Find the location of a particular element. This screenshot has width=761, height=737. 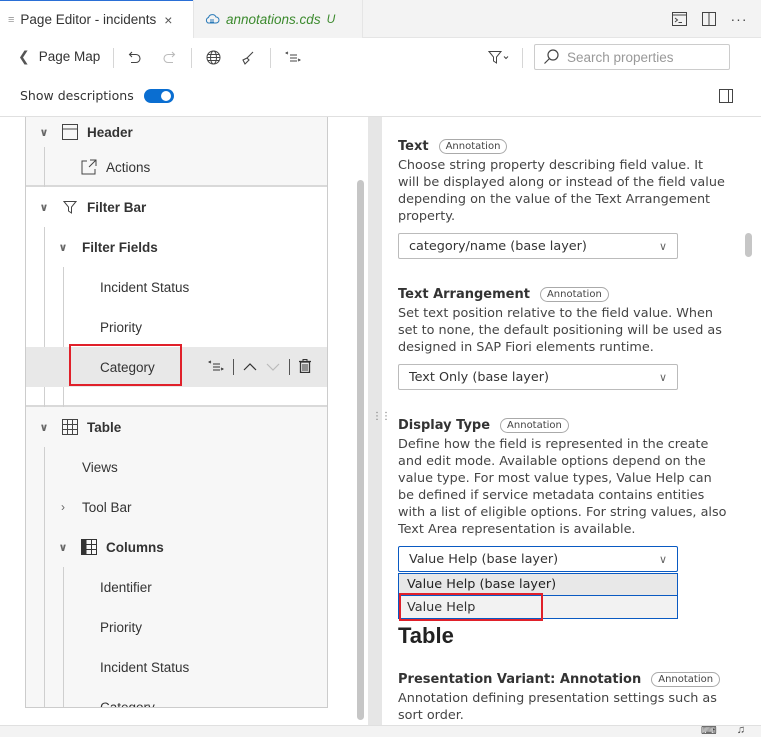

tree-node-filter-field-selected: Category is located at coordinates (176, 365).